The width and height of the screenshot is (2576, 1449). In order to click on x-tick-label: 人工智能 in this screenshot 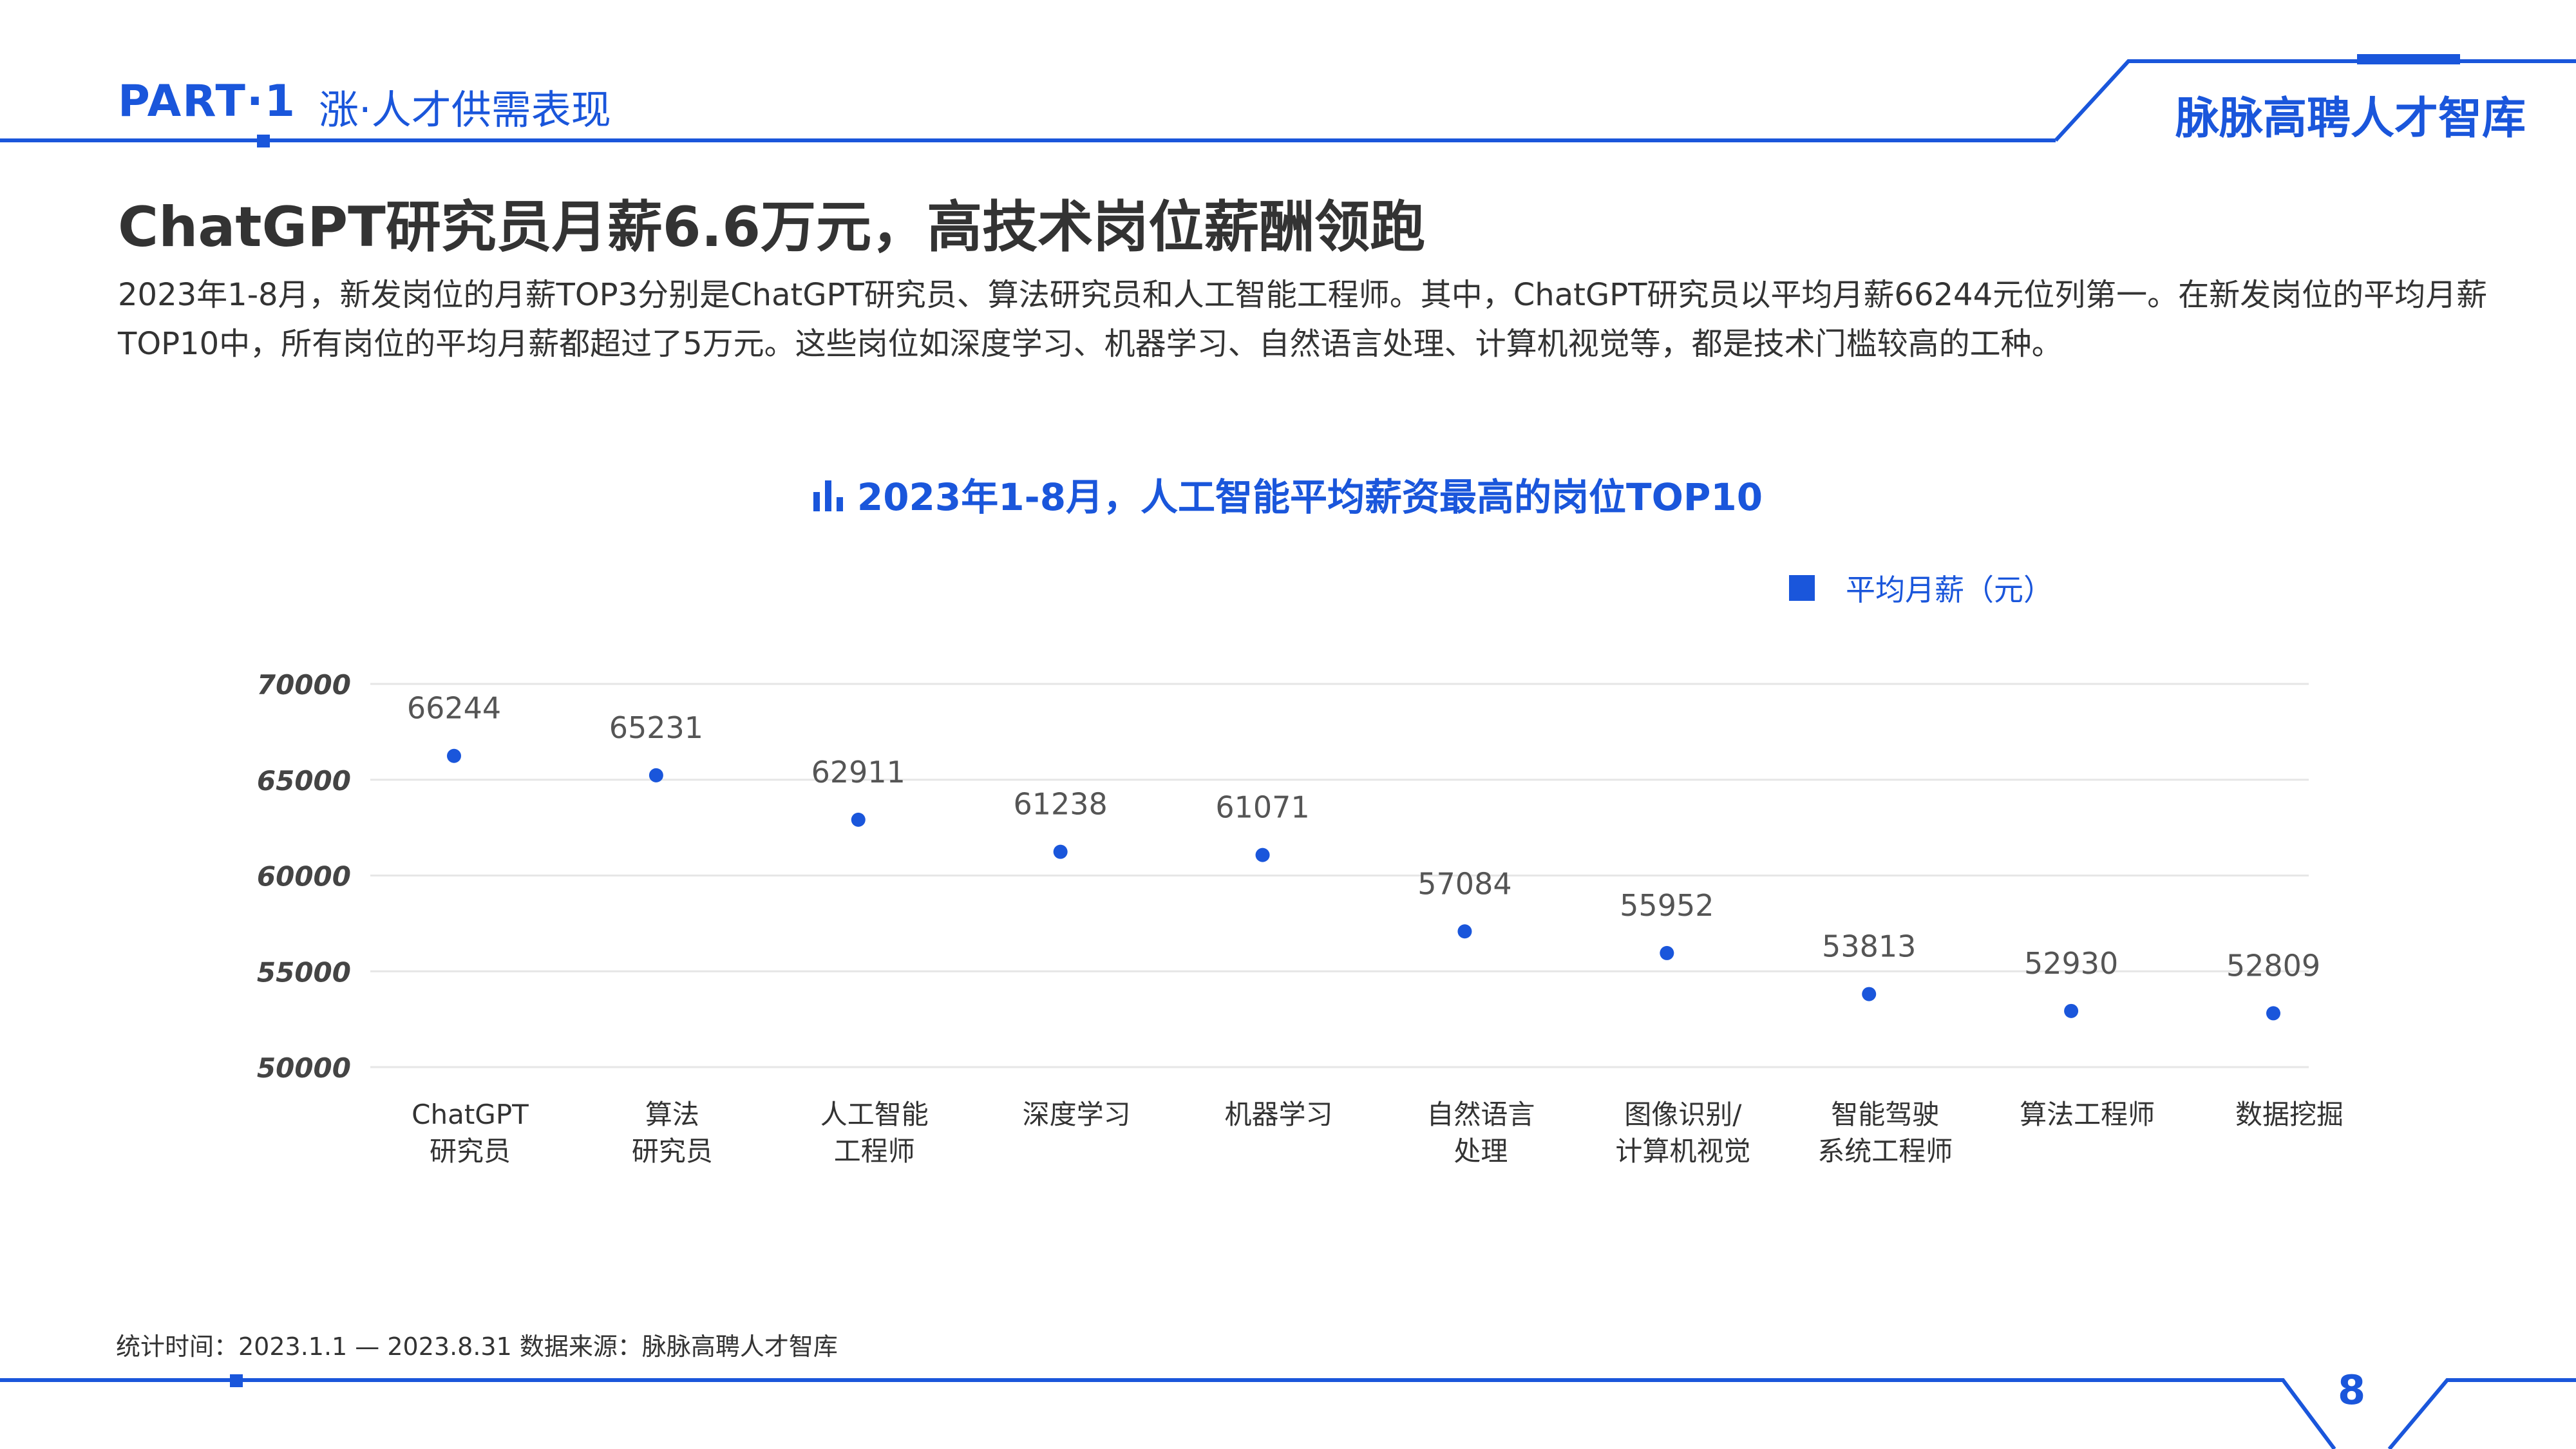, I will do `click(875, 1114)`.